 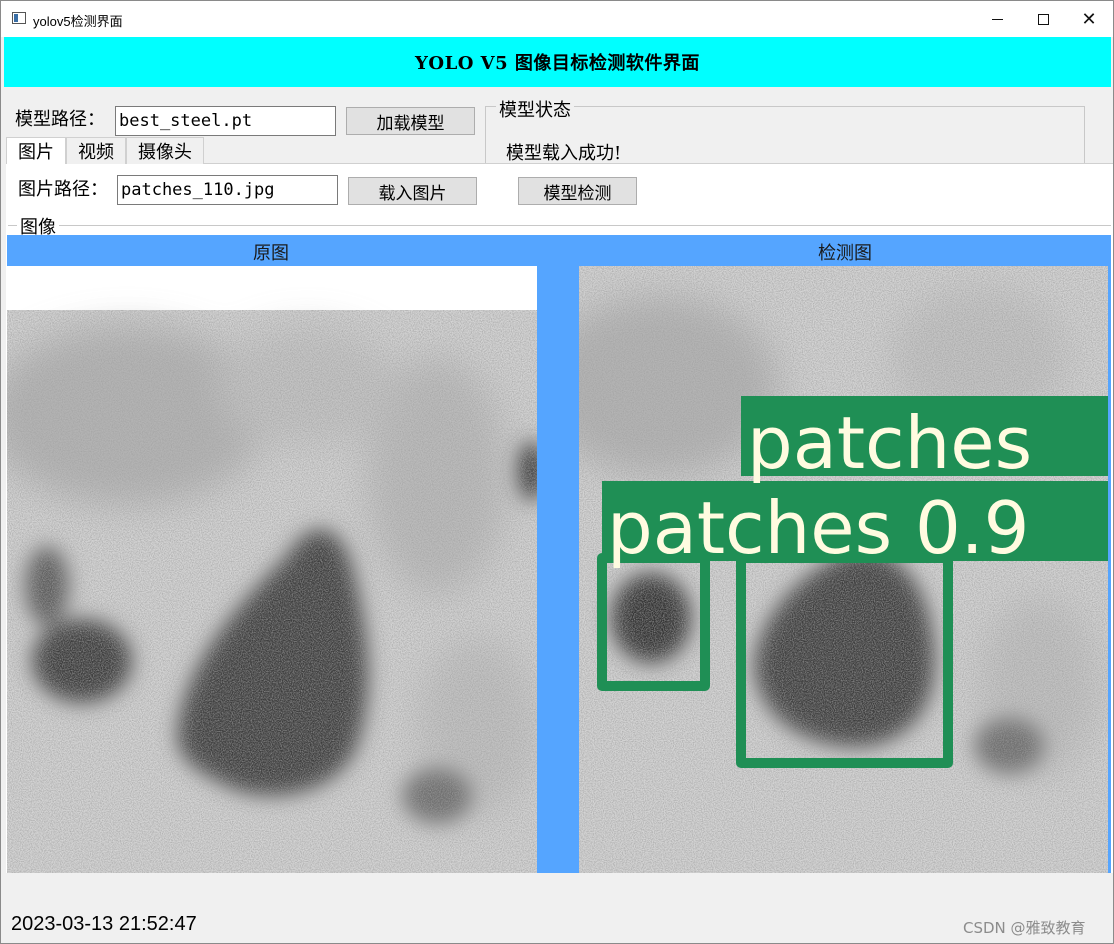 I want to click on banner-title: YOLO V5 图像目标检测软件界面, so click(x=557, y=63).